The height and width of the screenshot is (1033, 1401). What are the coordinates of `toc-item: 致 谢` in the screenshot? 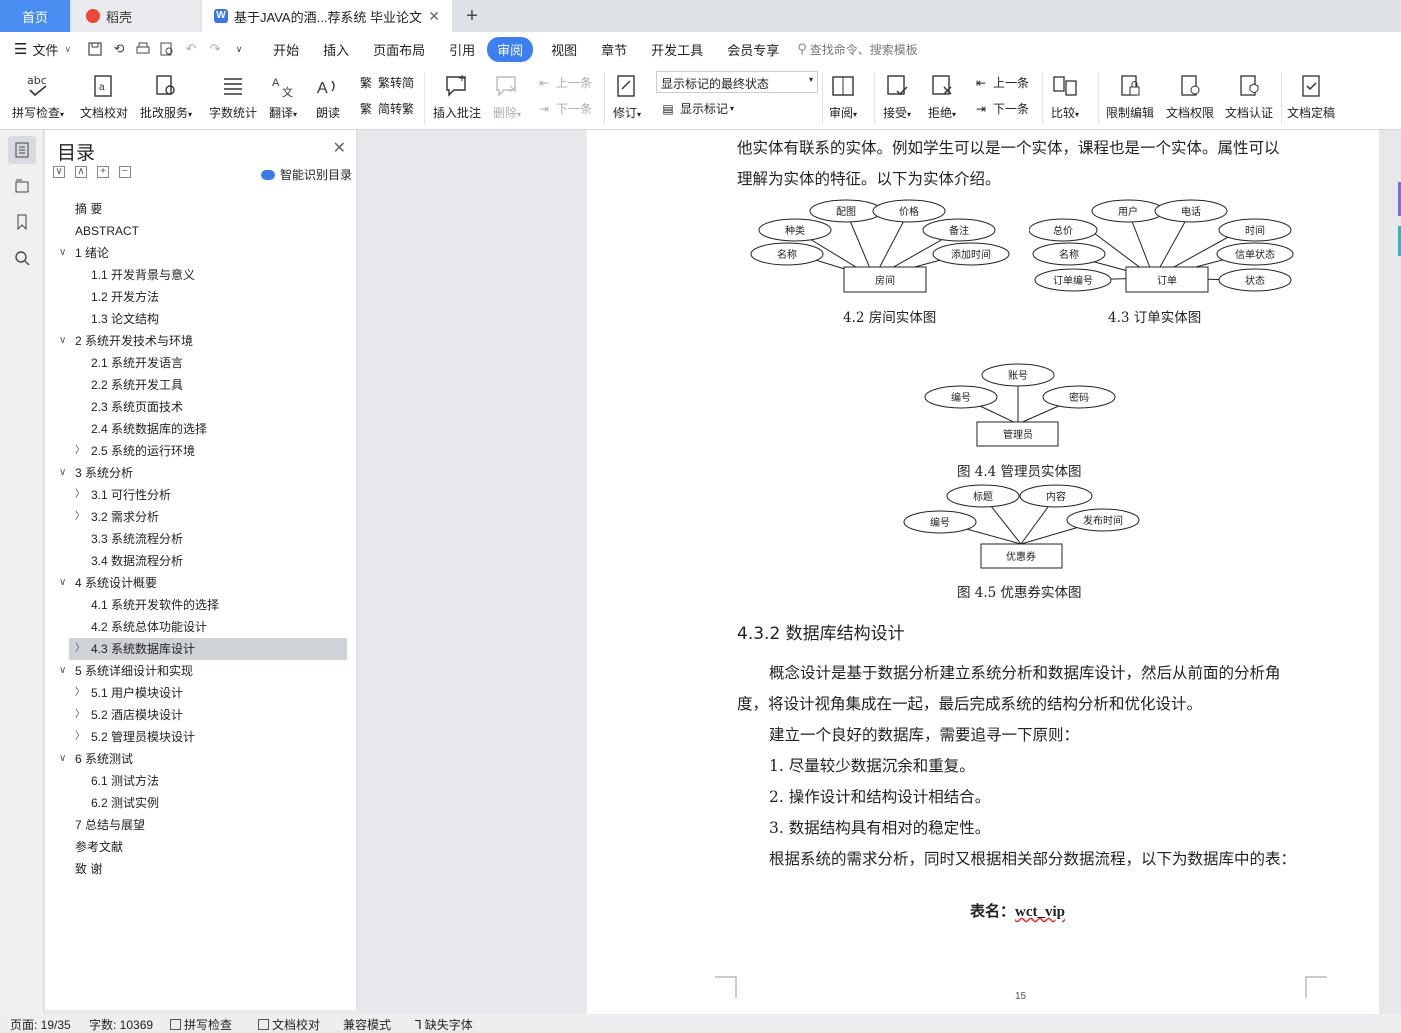 It's located at (201, 869).